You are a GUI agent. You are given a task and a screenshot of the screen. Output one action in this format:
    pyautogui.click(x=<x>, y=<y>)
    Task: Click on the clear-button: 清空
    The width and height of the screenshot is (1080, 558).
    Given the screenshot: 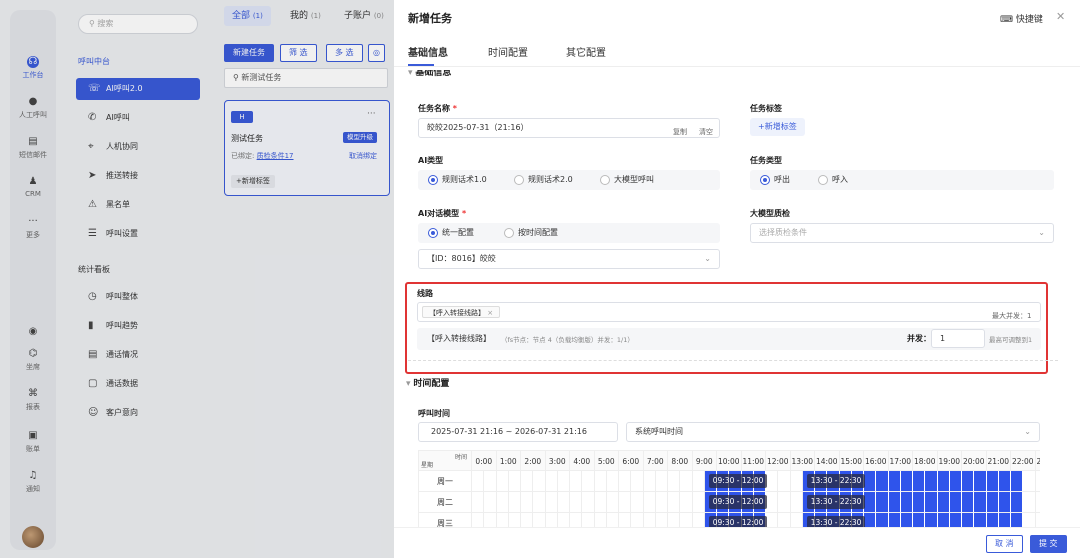 What is the action you would take?
    pyautogui.click(x=706, y=132)
    